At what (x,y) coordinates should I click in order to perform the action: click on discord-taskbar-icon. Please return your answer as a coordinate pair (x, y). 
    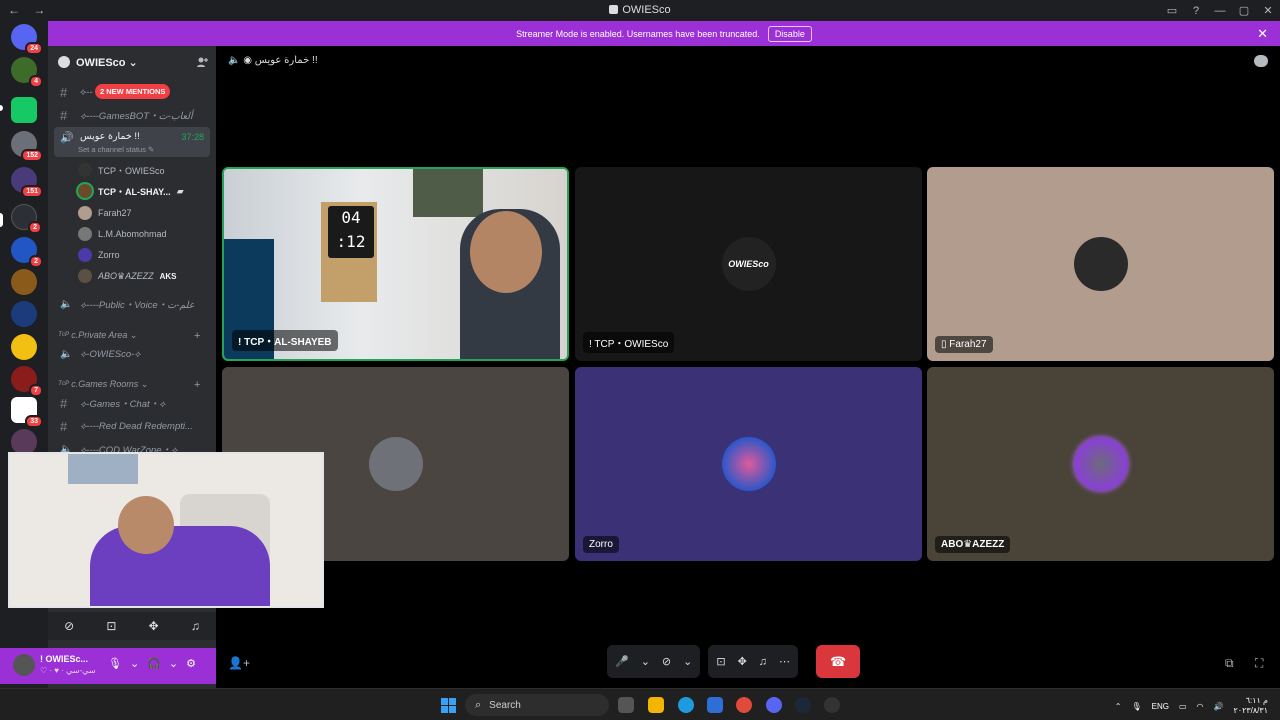
    Looking at the image, I should click on (774, 705).